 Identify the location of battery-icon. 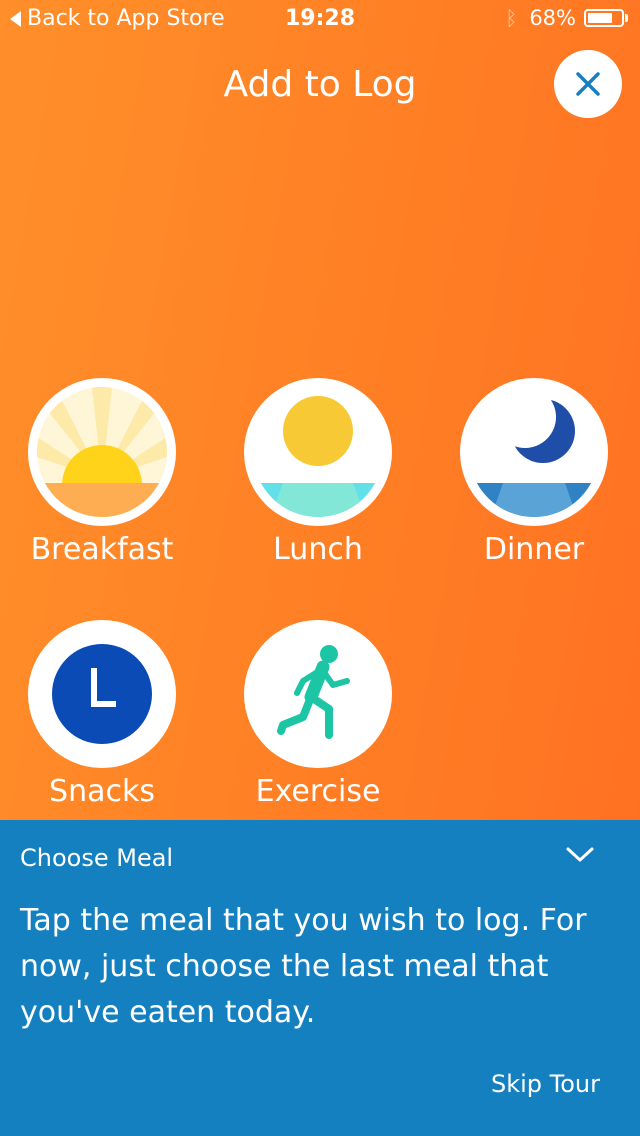
(604, 18).